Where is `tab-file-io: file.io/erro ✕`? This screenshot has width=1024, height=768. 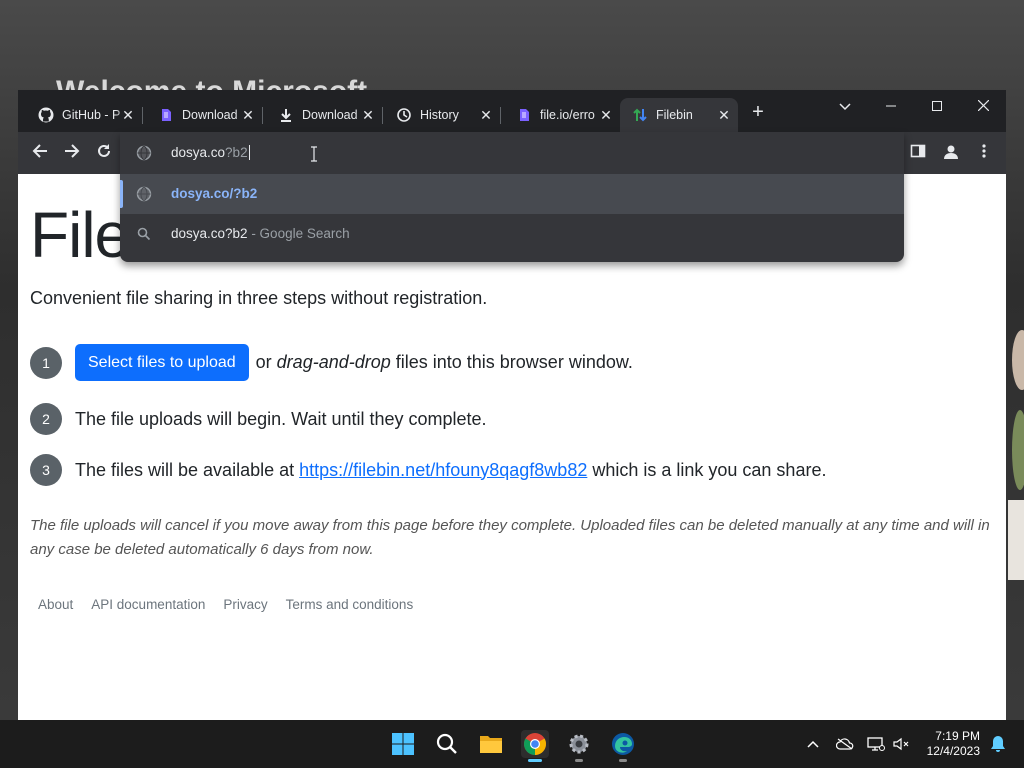
tab-file-io: file.io/erro ✕ is located at coordinates (562, 115).